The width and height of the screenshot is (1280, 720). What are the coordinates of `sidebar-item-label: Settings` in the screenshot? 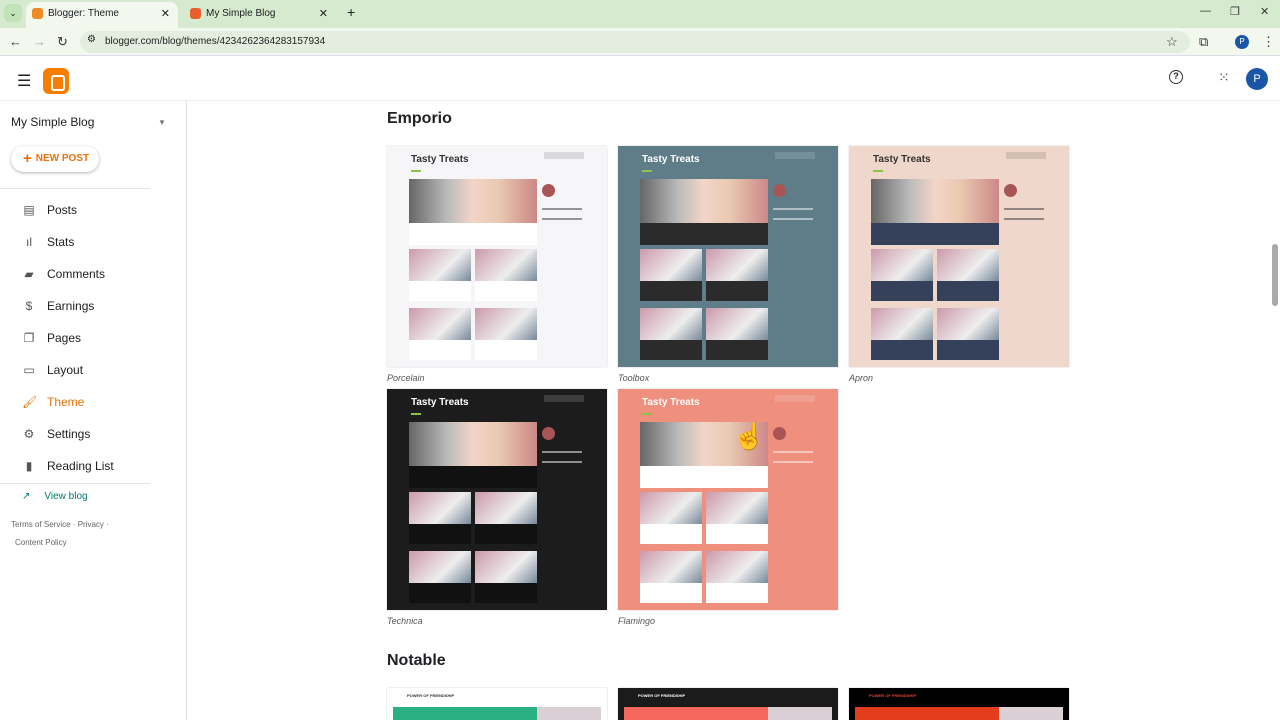 It's located at (69, 434).